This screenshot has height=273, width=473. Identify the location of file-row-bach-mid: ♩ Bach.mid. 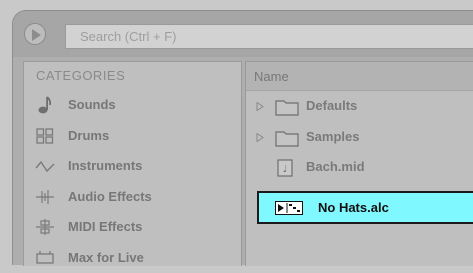
(359, 167).